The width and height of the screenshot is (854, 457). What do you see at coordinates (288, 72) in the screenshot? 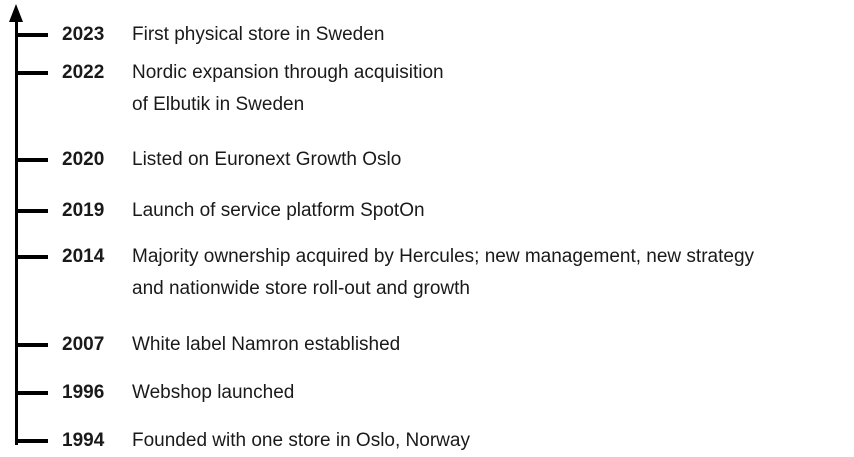
I see `description-line: Nordic expansion through acquisition` at bounding box center [288, 72].